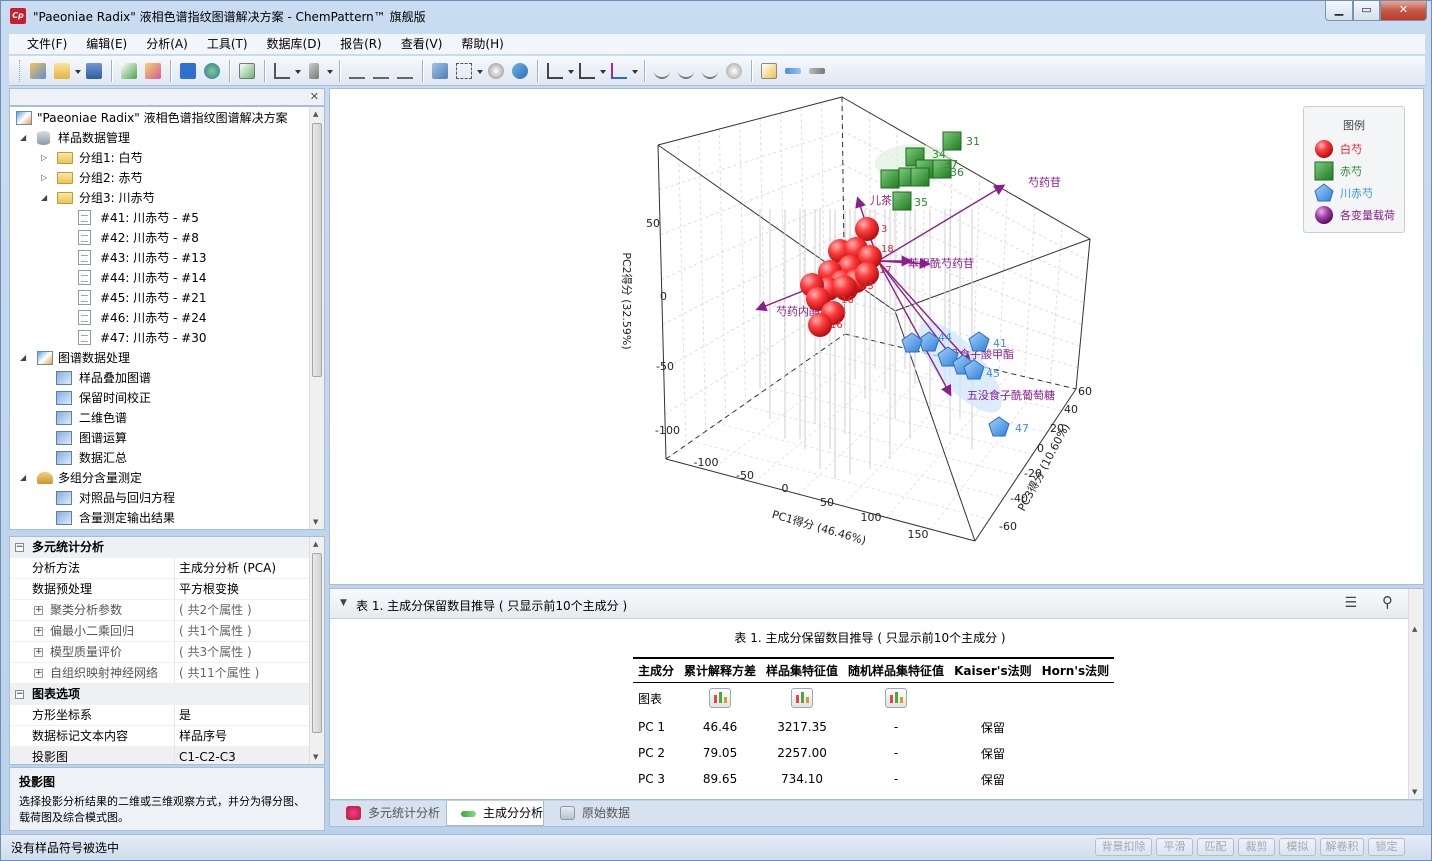  What do you see at coordinates (227, 44) in the screenshot?
I see `menu-tools: 工具(T)` at bounding box center [227, 44].